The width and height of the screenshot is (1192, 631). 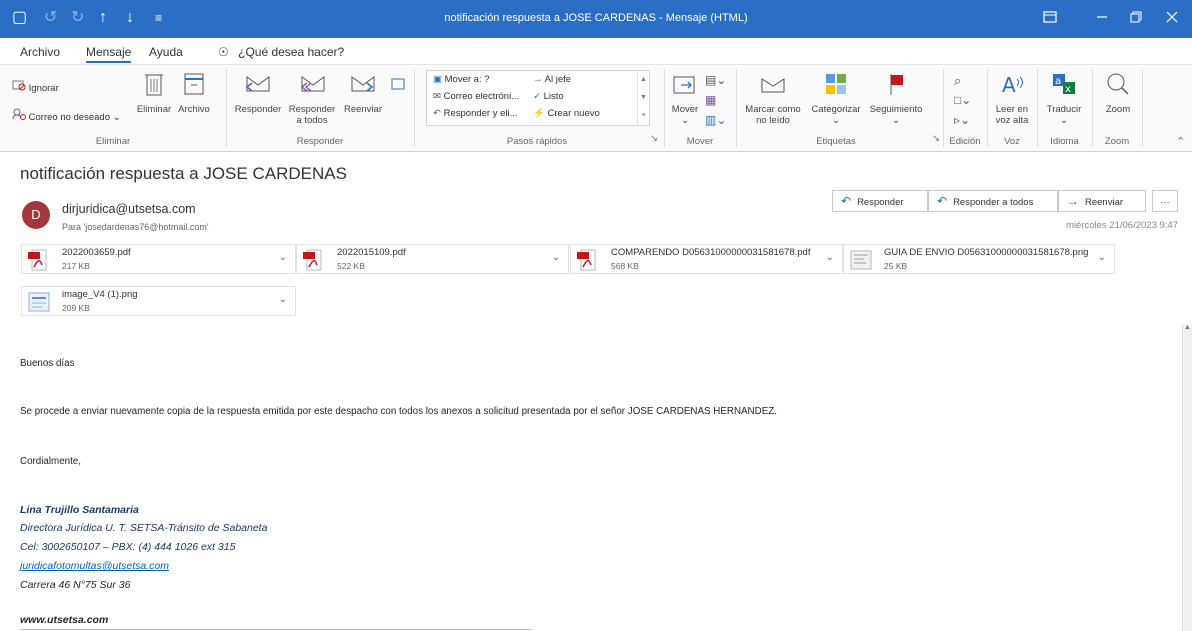 I want to click on trash-icon, so click(x=154, y=85).